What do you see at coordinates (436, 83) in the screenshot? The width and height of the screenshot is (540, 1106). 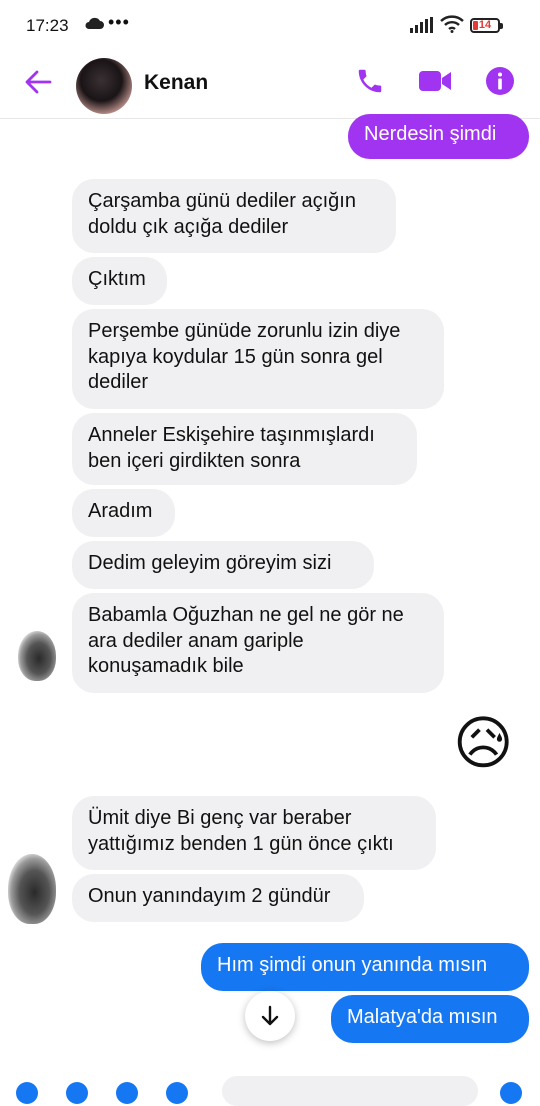 I see `video-camera-icon` at bounding box center [436, 83].